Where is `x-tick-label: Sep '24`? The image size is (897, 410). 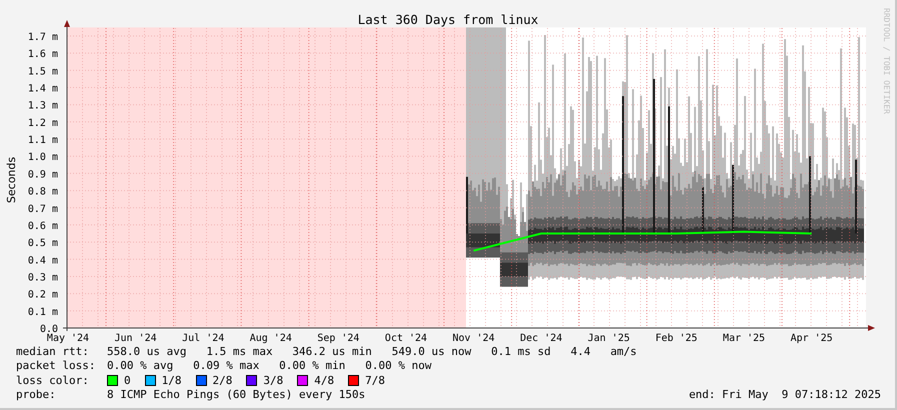
x-tick-label: Sep '24 is located at coordinates (338, 338).